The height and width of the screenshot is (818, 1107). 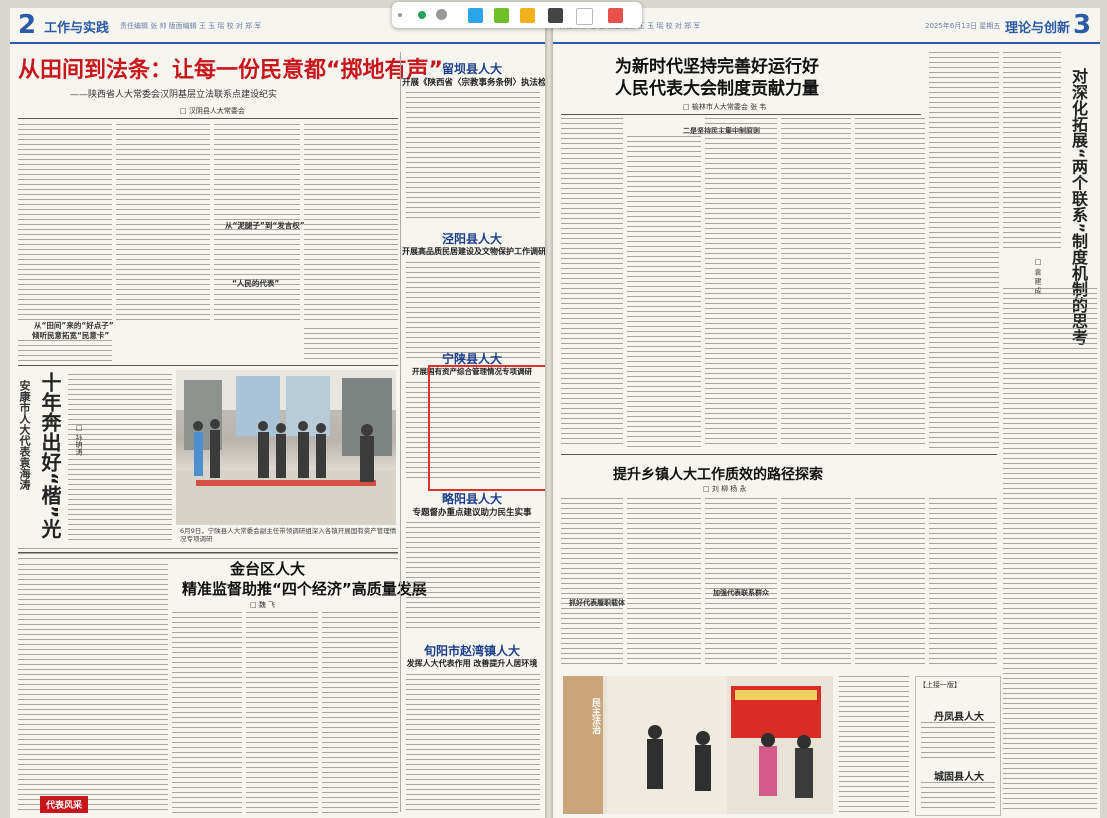 I want to click on annotation-toolbar, so click(x=517, y=15).